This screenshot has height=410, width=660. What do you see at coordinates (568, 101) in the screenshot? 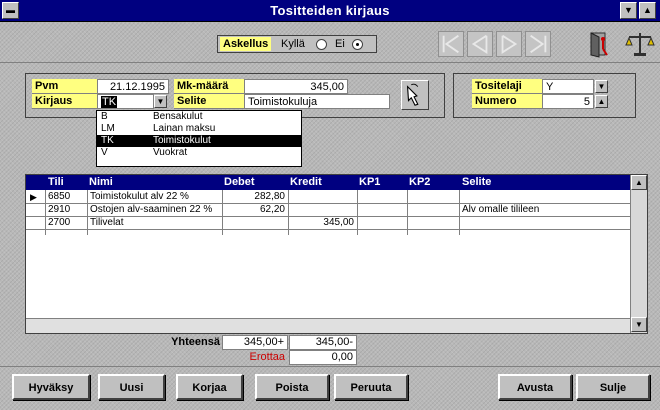
I see `numero-field: 5` at bounding box center [568, 101].